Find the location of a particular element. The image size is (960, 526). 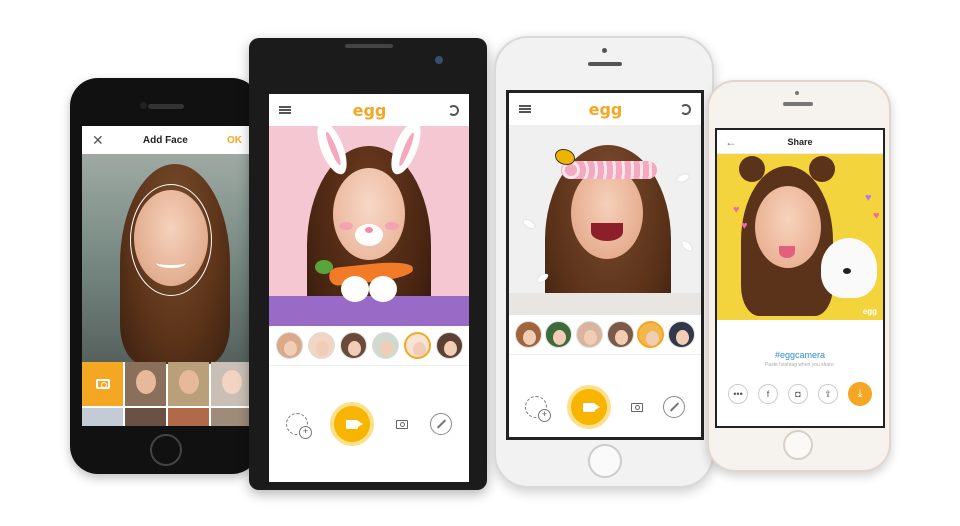

bunny-nose is located at coordinates (369, 235).